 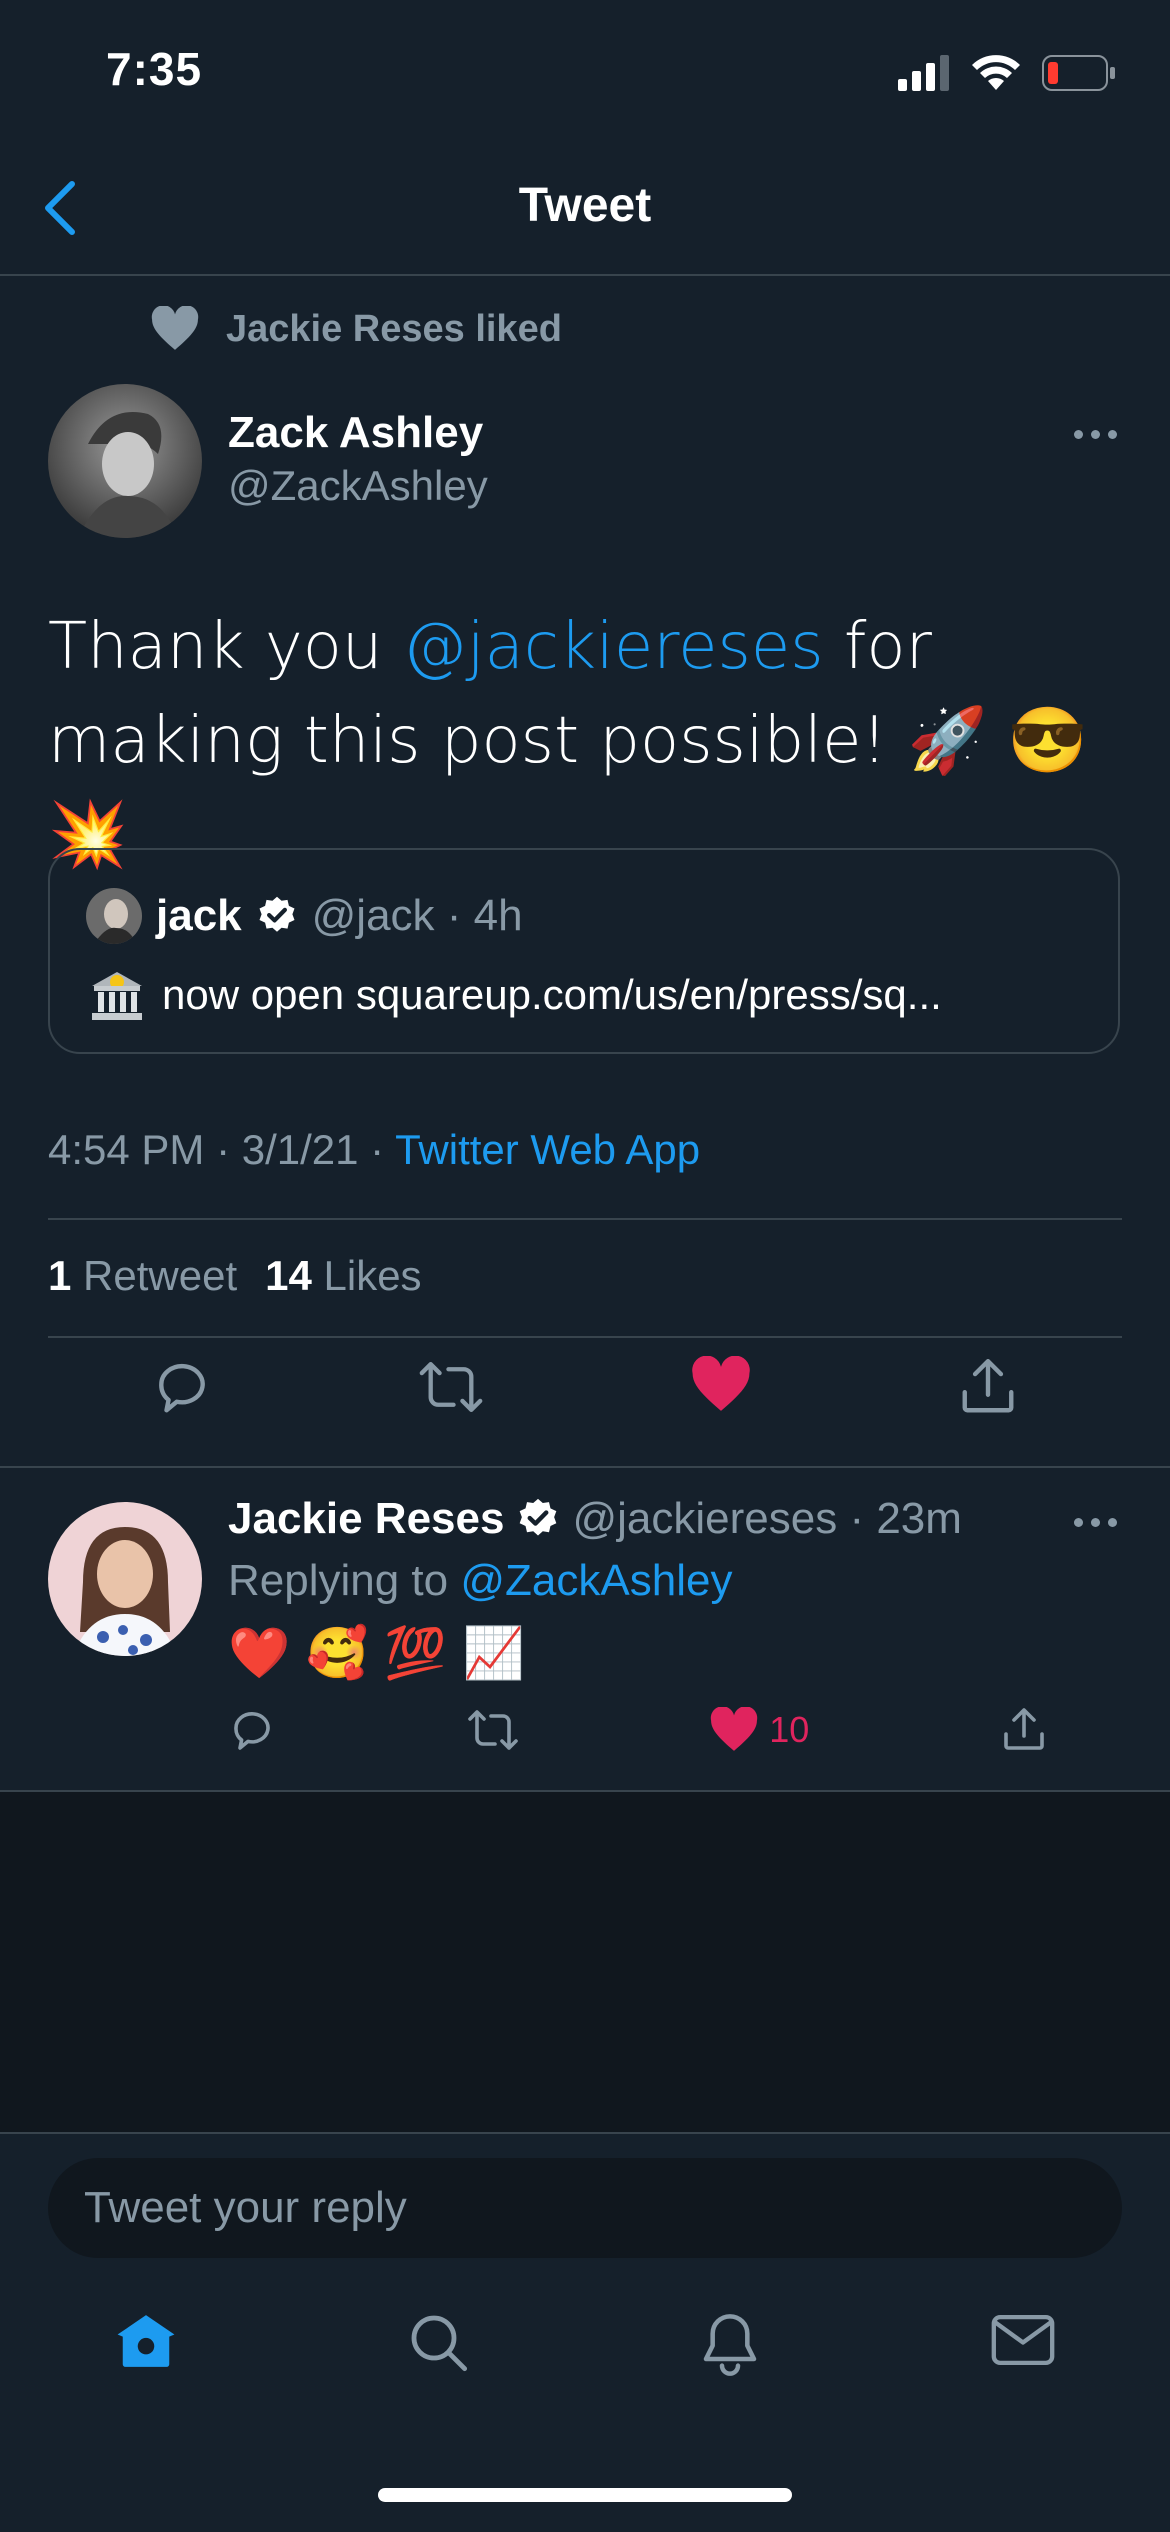 What do you see at coordinates (547, 1149) in the screenshot?
I see `tweet-source-link: Twitter Web App` at bounding box center [547, 1149].